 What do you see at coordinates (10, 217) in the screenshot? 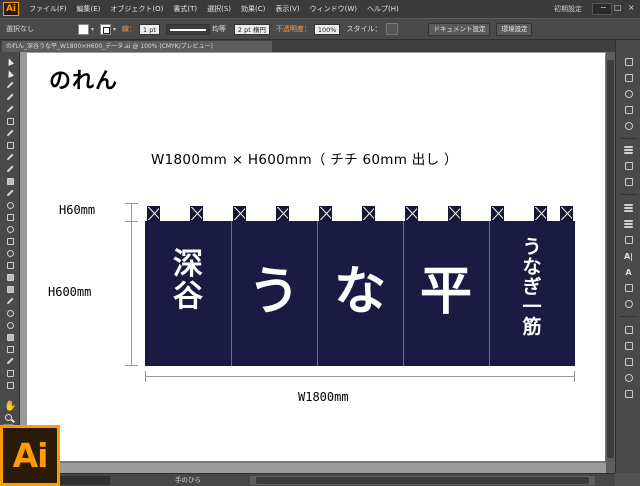
I see `scale-tool-icon` at bounding box center [10, 217].